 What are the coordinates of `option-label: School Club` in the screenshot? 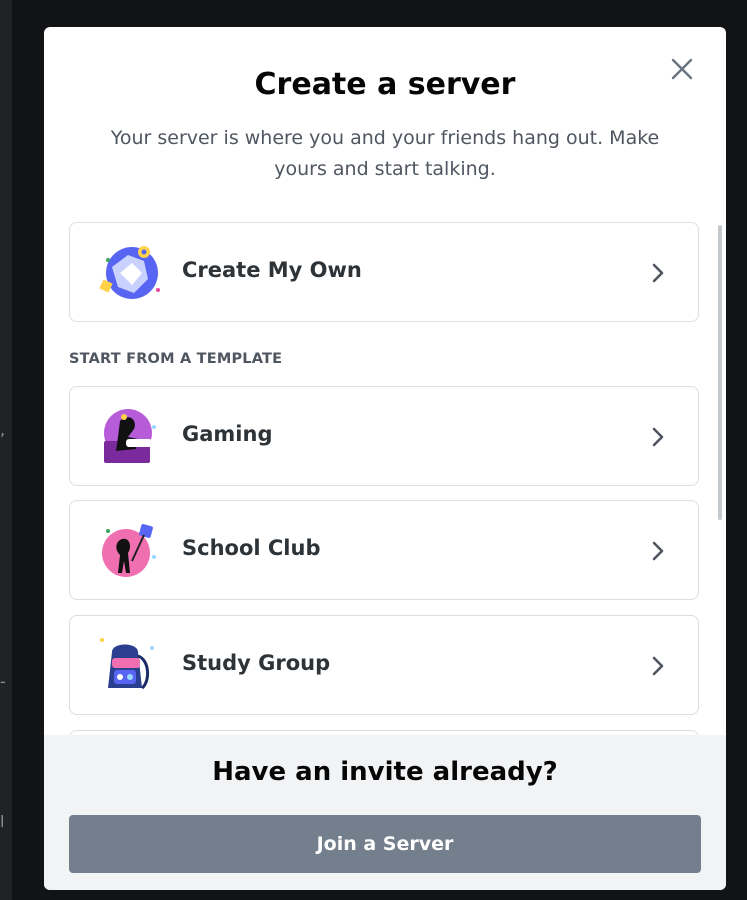 It's located at (251, 548).